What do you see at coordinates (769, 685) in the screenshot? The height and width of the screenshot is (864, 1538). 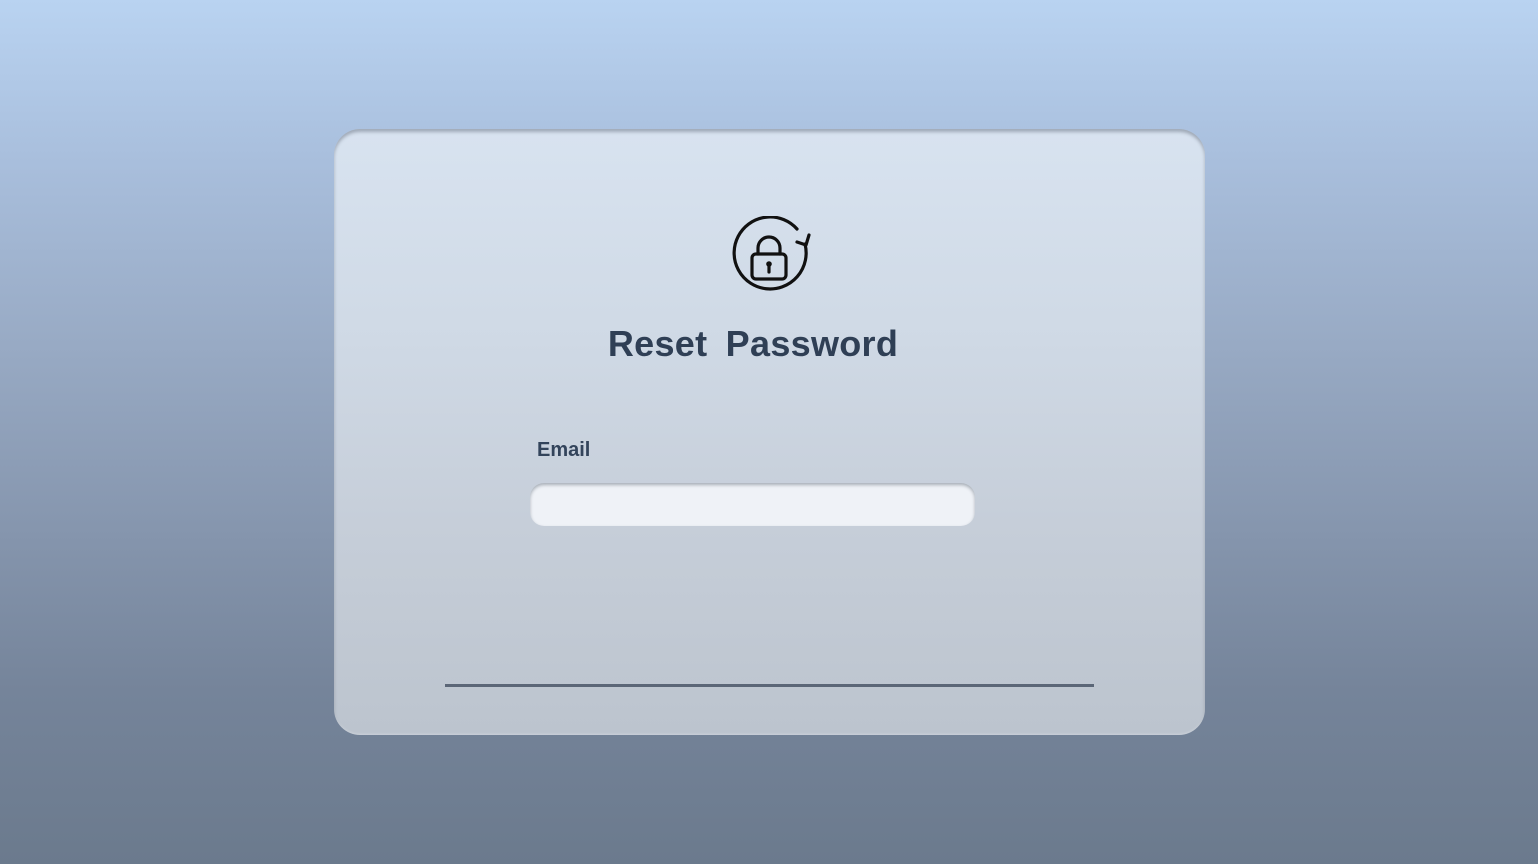 I see `divider` at bounding box center [769, 685].